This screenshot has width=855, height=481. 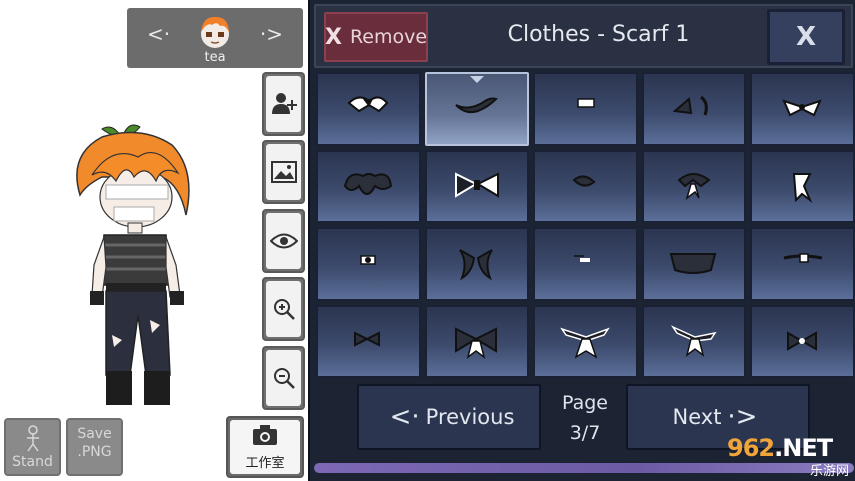 I want to click on panel-title: Clothes - Scarf 1, so click(x=598, y=34).